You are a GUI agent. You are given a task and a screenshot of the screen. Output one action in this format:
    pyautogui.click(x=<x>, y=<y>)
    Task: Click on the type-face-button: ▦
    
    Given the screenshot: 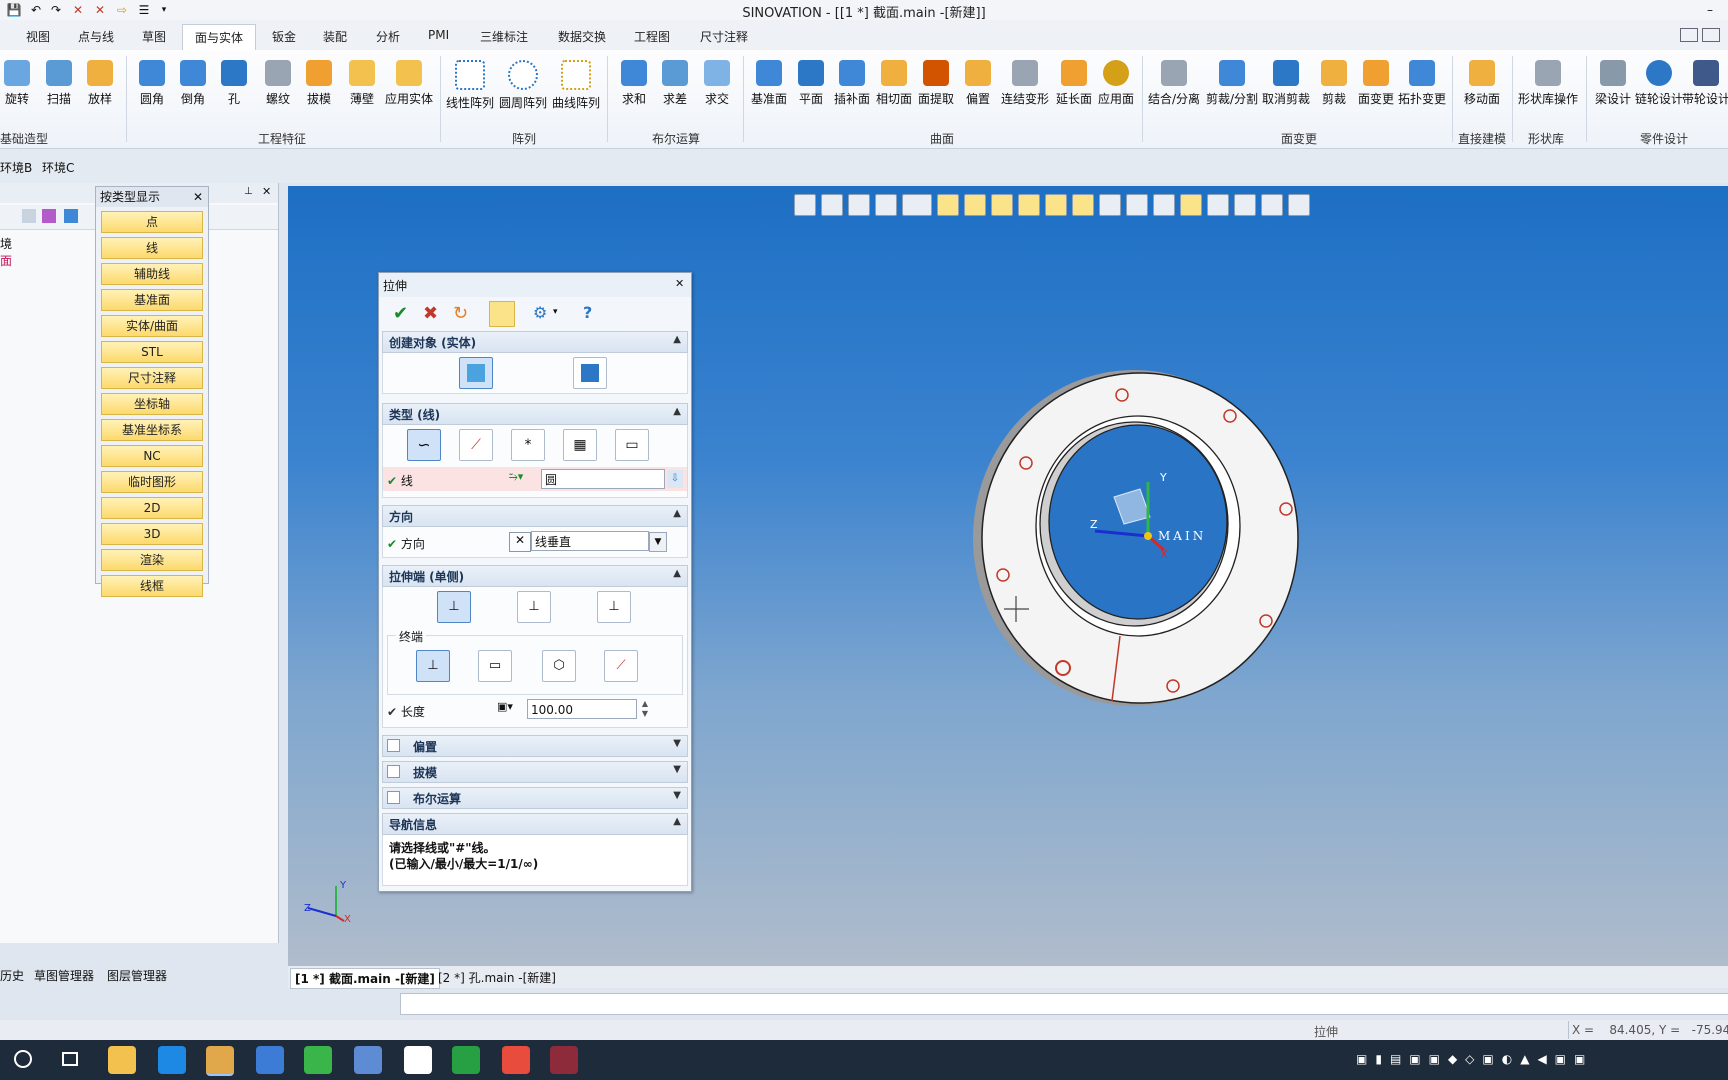 What is the action you would take?
    pyautogui.click(x=580, y=445)
    